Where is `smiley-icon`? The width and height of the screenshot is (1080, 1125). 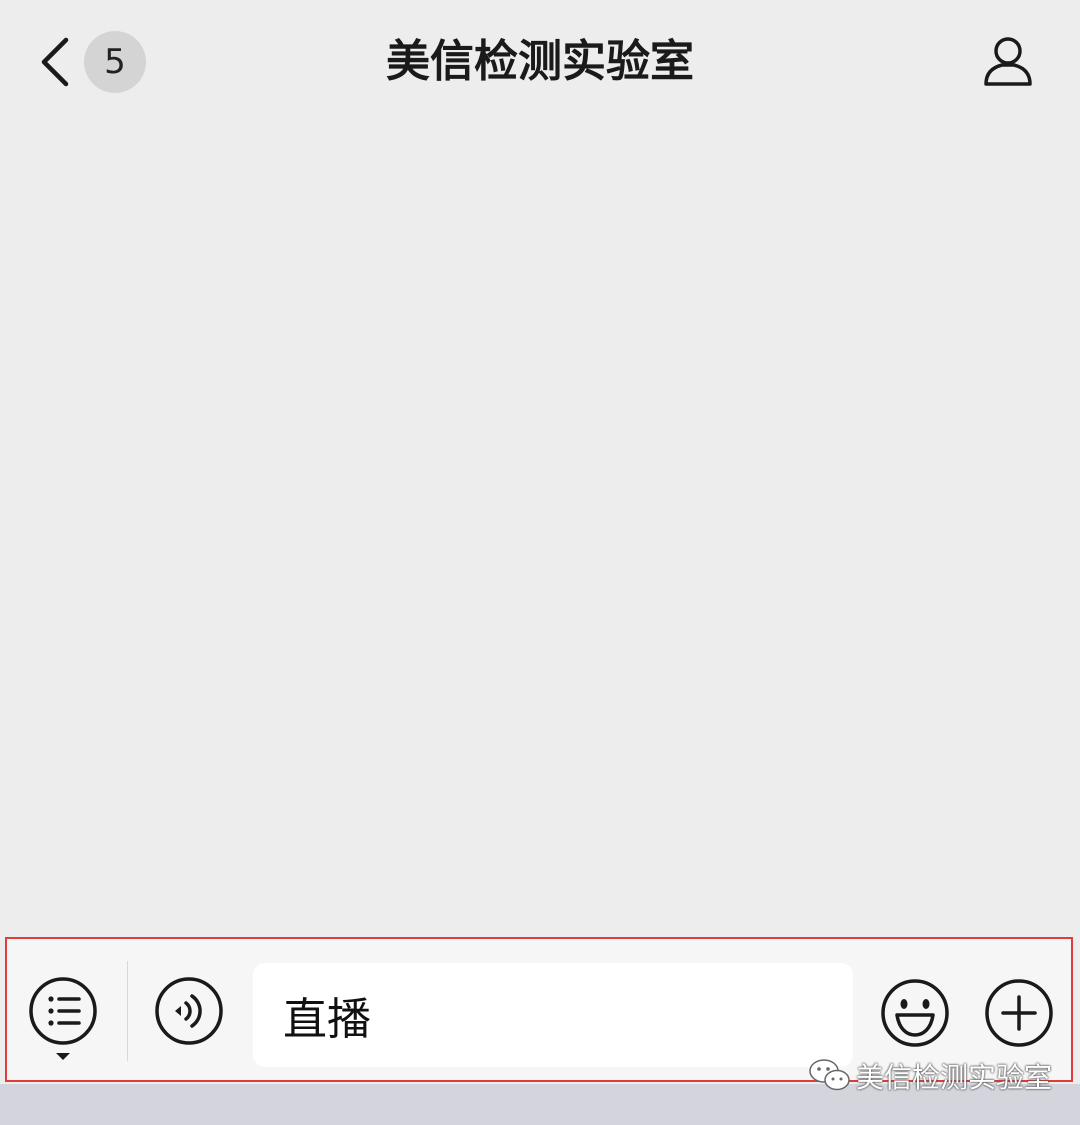
smiley-icon is located at coordinates (915, 1013).